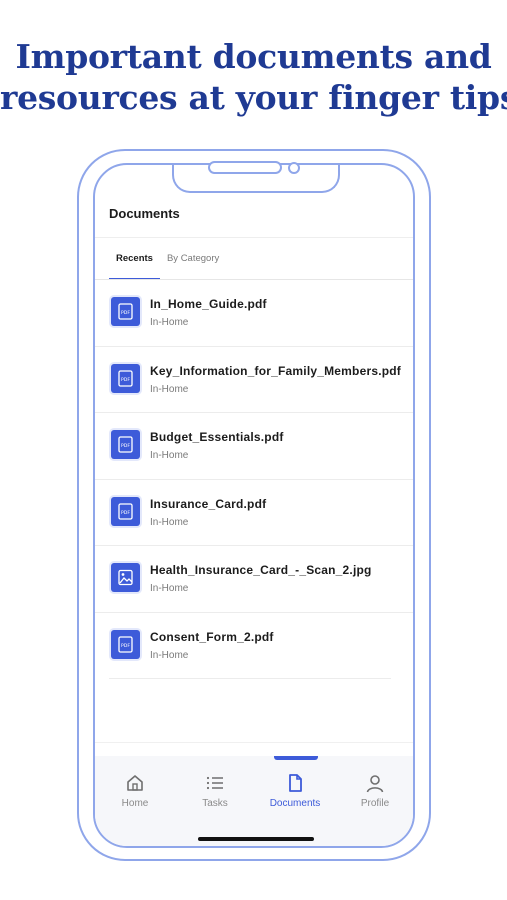  I want to click on document-row: PDF Consent_Form_2.pdf In-Home, so click(254, 646).